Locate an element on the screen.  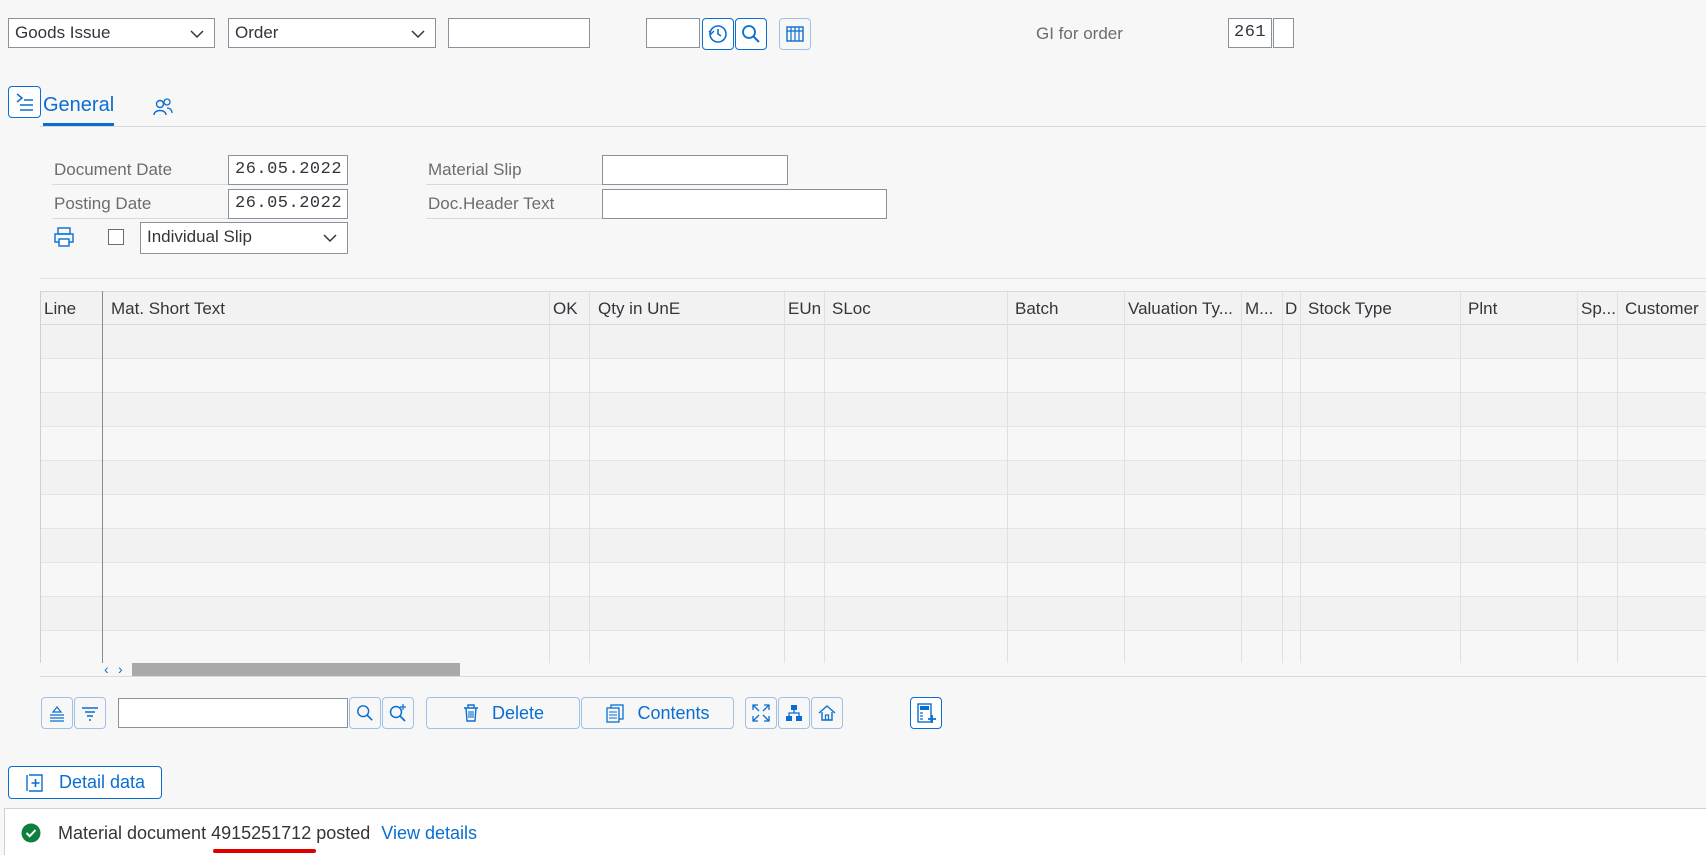
posting-date-label: Posting Date is located at coordinates (103, 203).